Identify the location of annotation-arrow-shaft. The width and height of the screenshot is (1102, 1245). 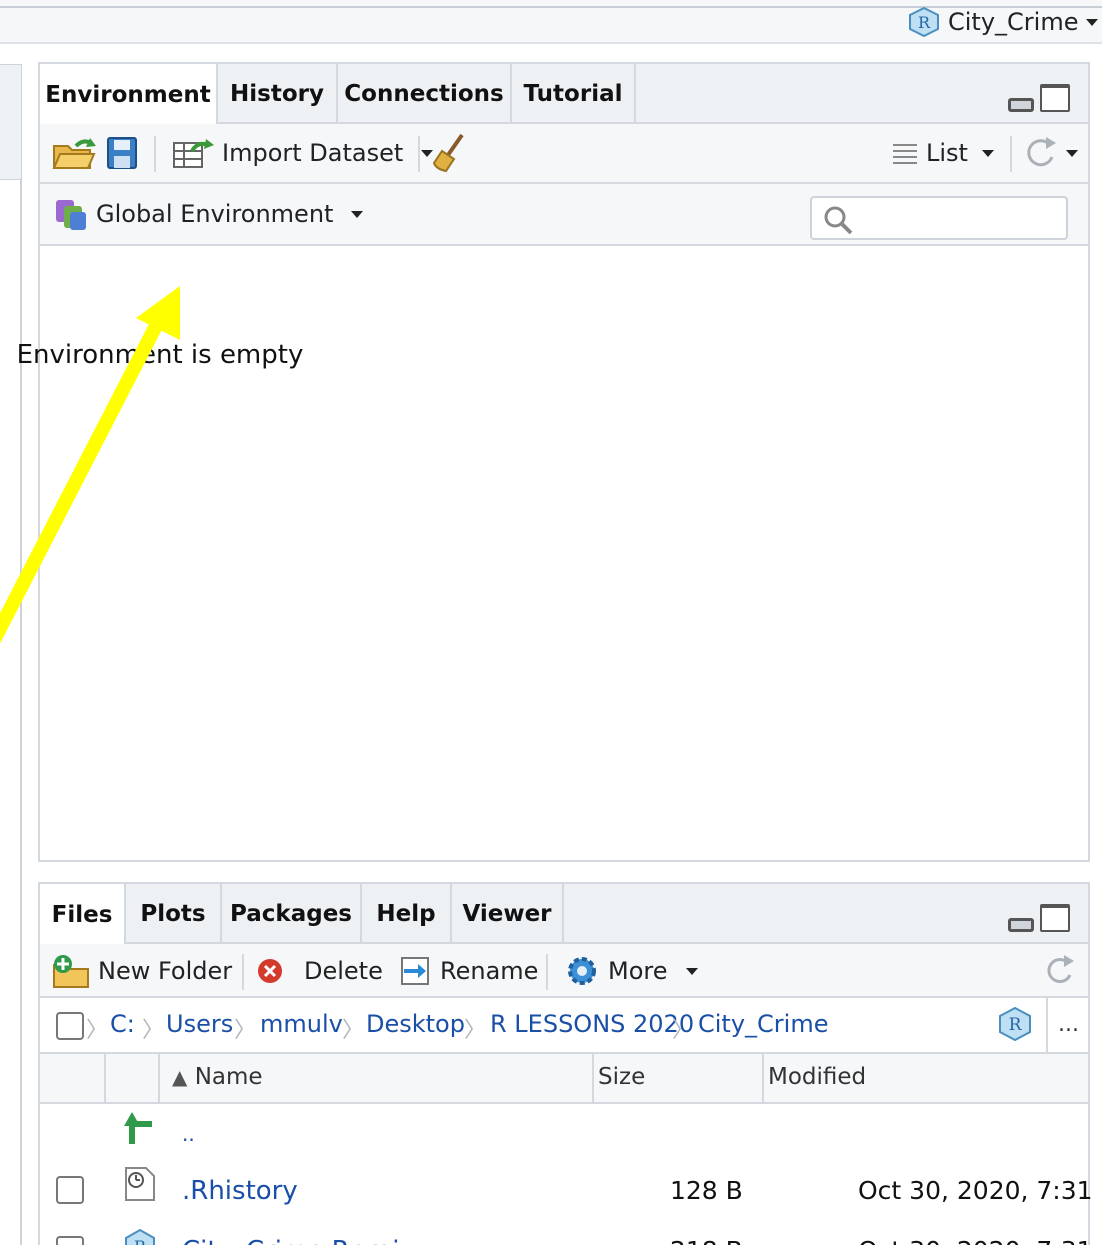
(83, 479).